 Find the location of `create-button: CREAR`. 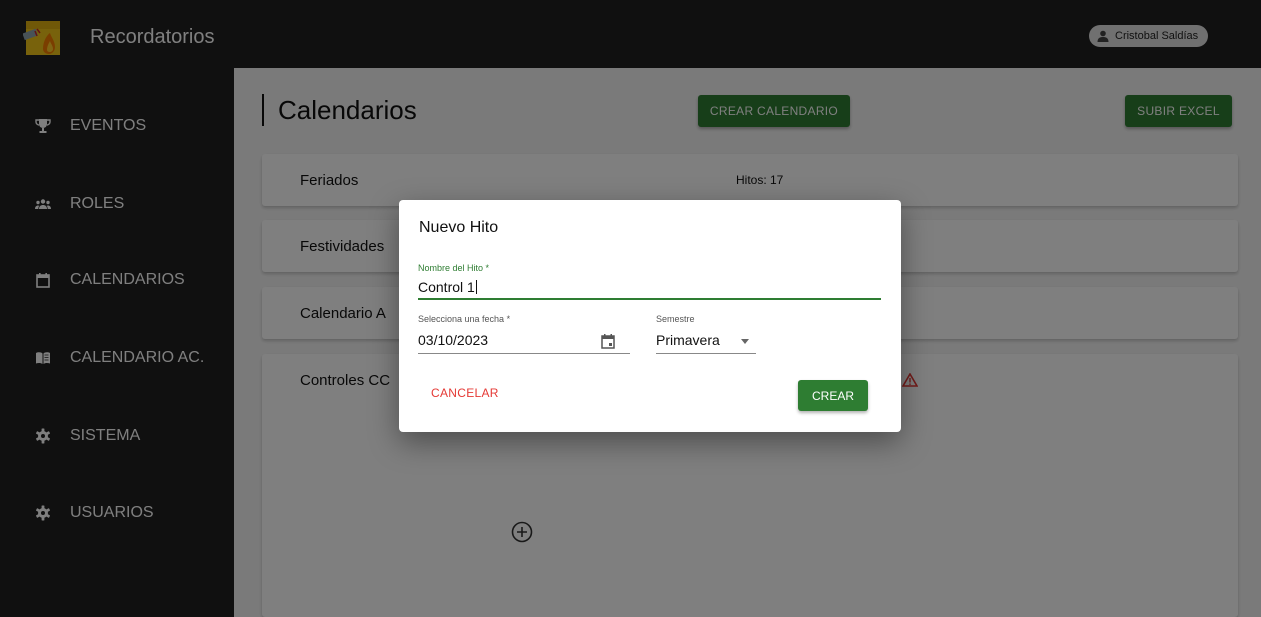

create-button: CREAR is located at coordinates (833, 395).